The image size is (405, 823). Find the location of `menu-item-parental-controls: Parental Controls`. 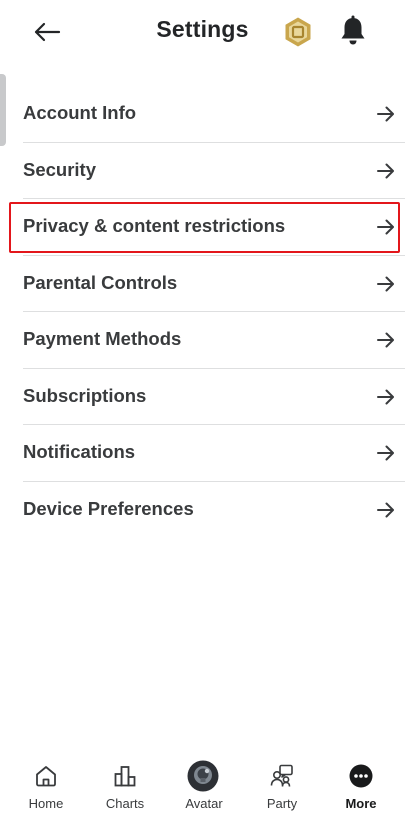

menu-item-parental-controls: Parental Controls is located at coordinates (202, 284).